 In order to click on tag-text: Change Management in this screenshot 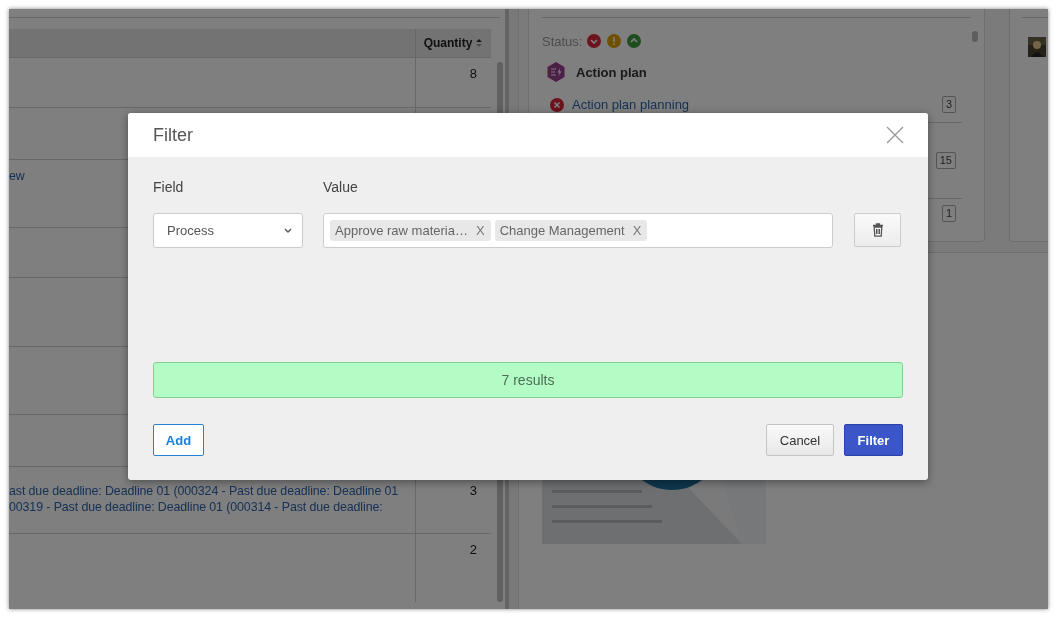, I will do `click(562, 230)`.